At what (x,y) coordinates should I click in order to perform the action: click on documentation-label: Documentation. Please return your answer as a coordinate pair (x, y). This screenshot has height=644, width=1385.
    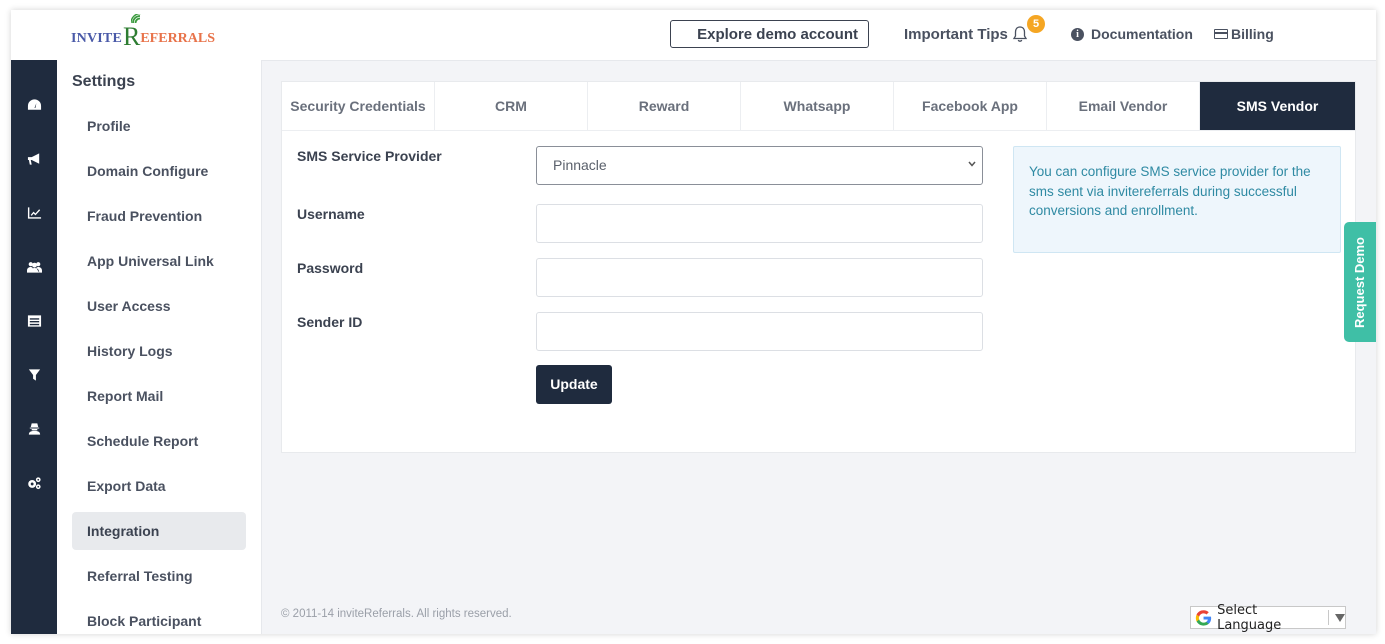
    Looking at the image, I should click on (1142, 34).